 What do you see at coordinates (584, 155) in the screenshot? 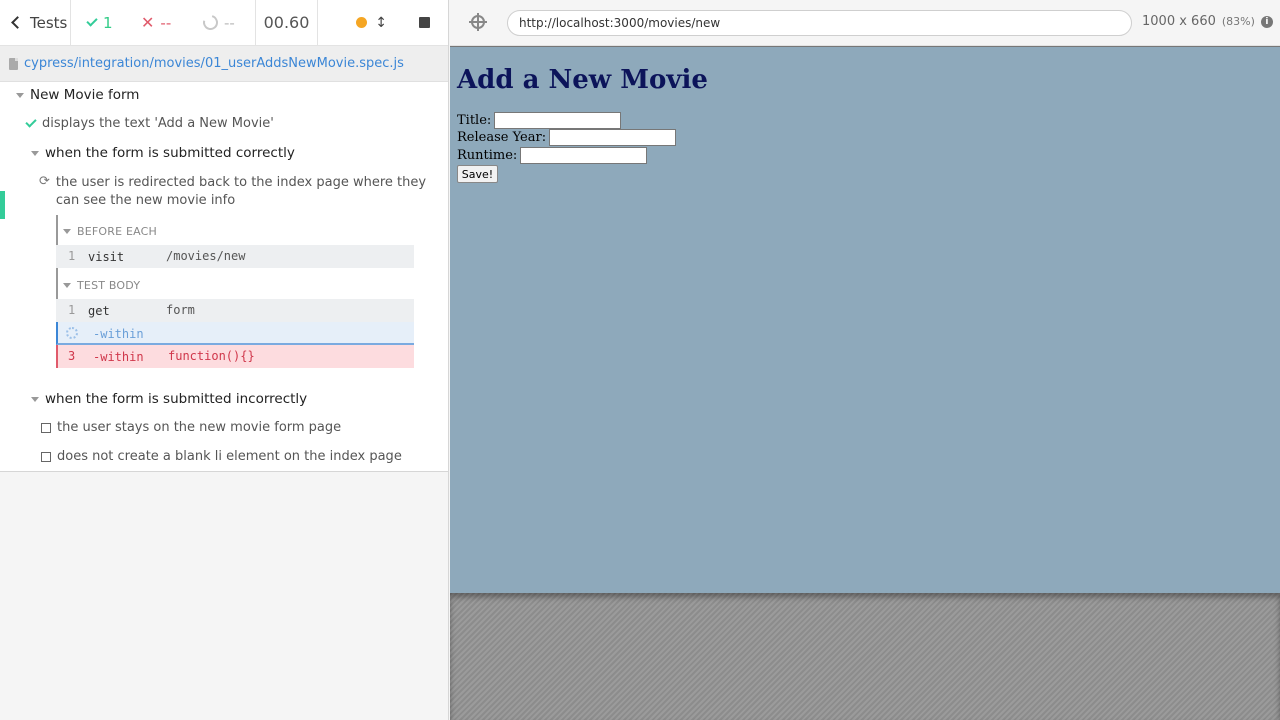
I see `runtime-input` at bounding box center [584, 155].